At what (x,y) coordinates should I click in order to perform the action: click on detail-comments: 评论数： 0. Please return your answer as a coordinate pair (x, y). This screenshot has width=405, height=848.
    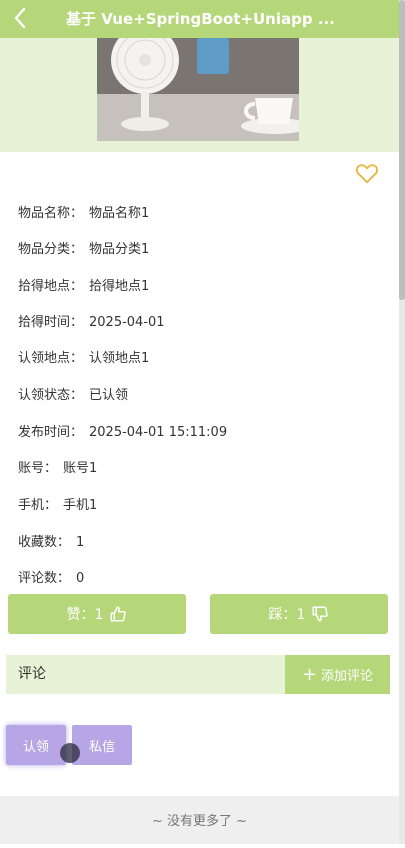
    Looking at the image, I should click on (51, 577).